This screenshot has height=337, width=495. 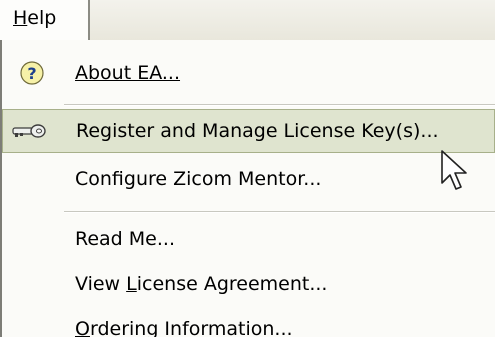 I want to click on question-icon: ?, so click(x=32, y=73).